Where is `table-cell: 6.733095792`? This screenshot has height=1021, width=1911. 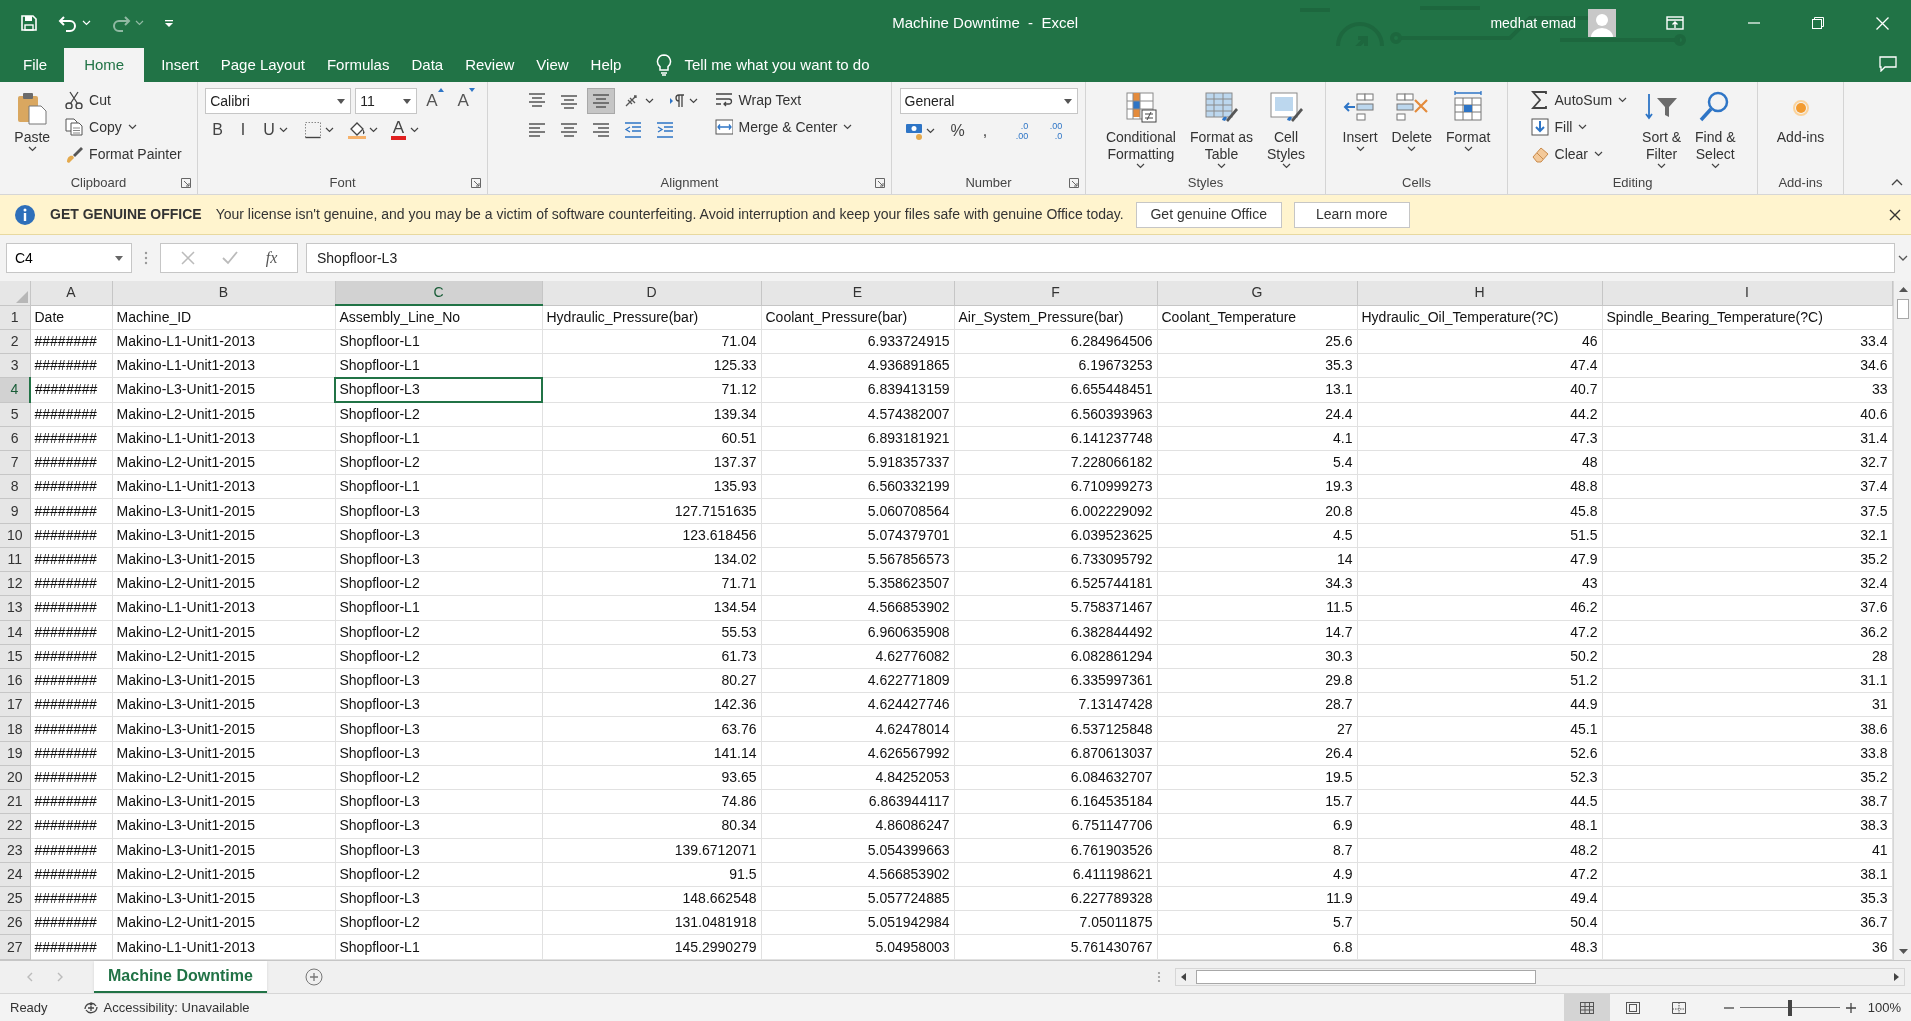 table-cell: 6.733095792 is located at coordinates (1055, 559).